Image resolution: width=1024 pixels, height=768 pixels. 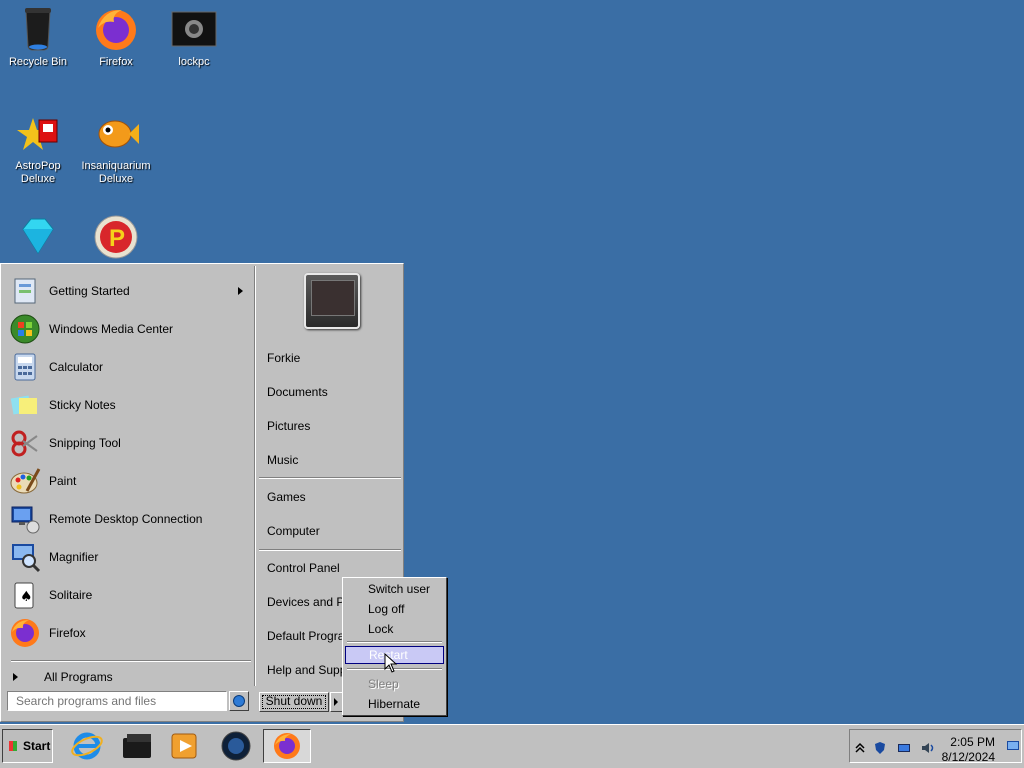 I want to click on desktop-icon-insaniquarium: Insaniquarium Deluxe, so click(x=116, y=148).